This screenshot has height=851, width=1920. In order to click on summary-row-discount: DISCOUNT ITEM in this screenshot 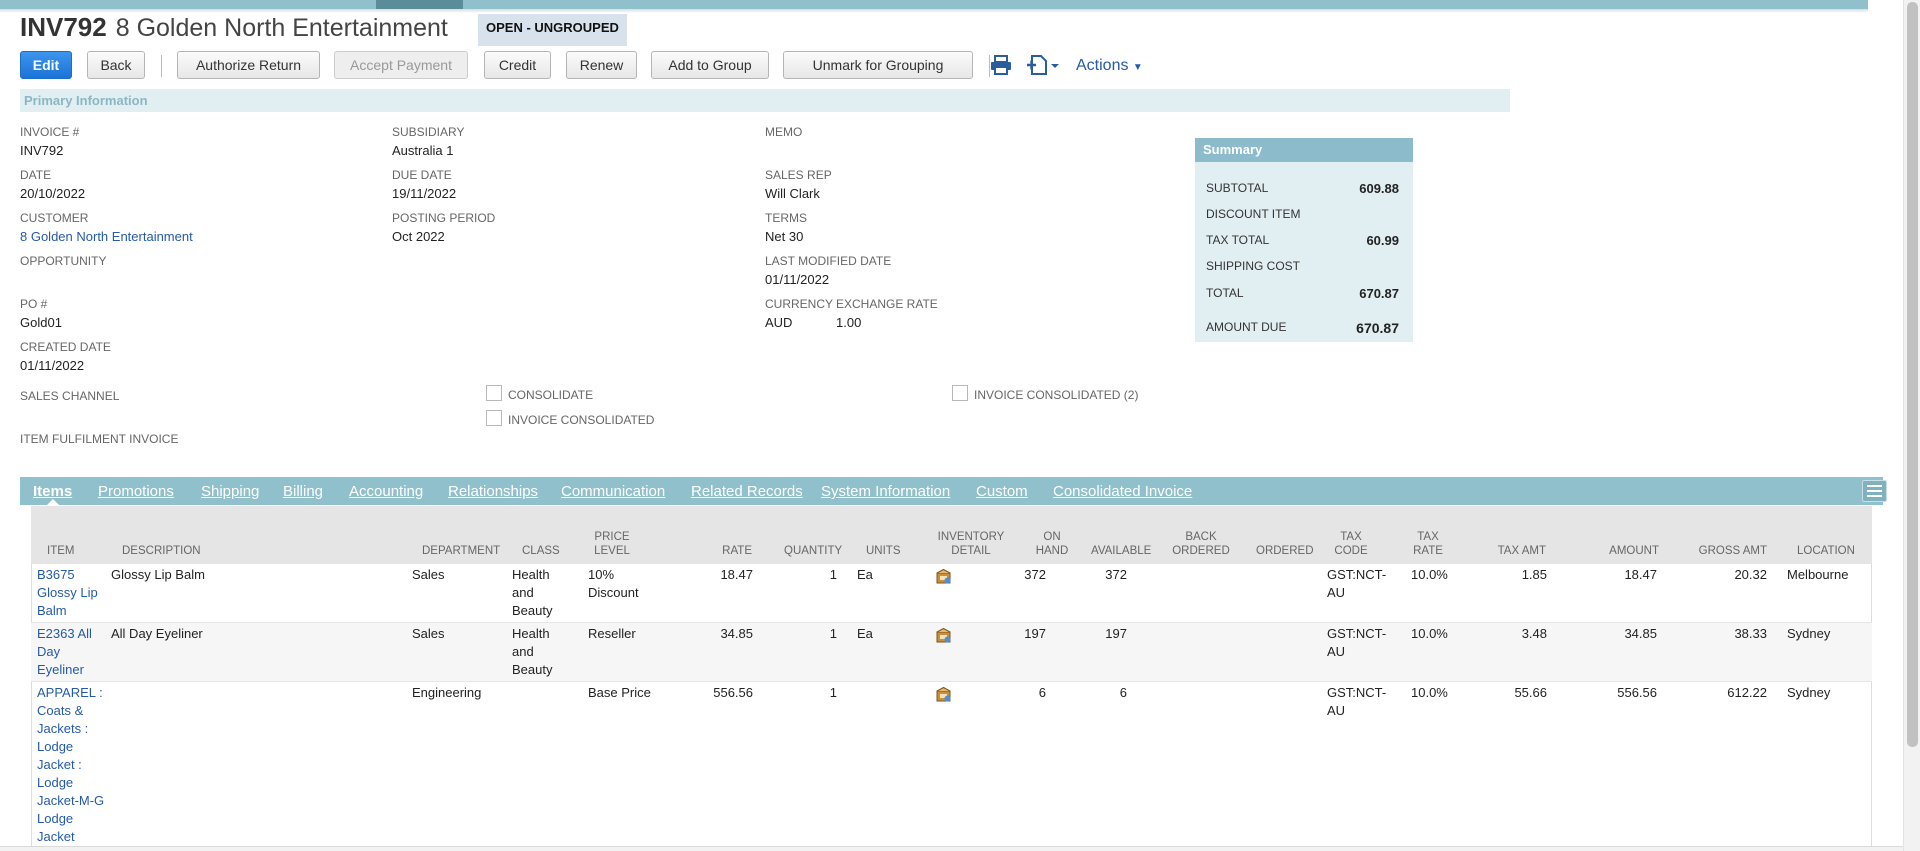, I will do `click(1302, 214)`.